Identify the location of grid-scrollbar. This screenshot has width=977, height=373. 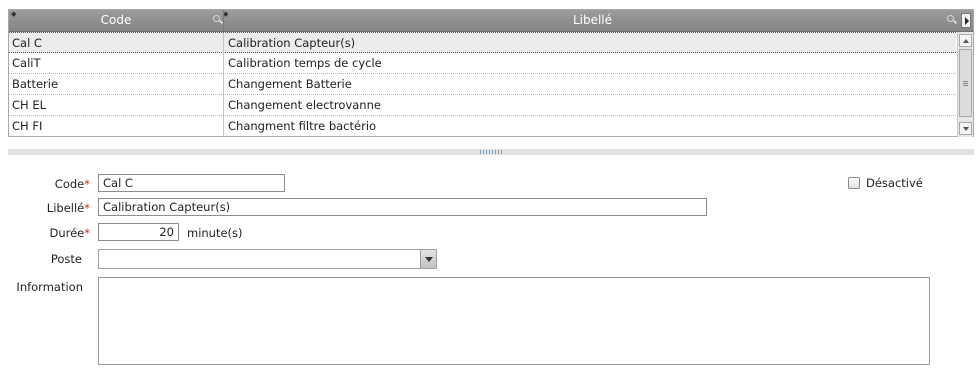
(965, 84).